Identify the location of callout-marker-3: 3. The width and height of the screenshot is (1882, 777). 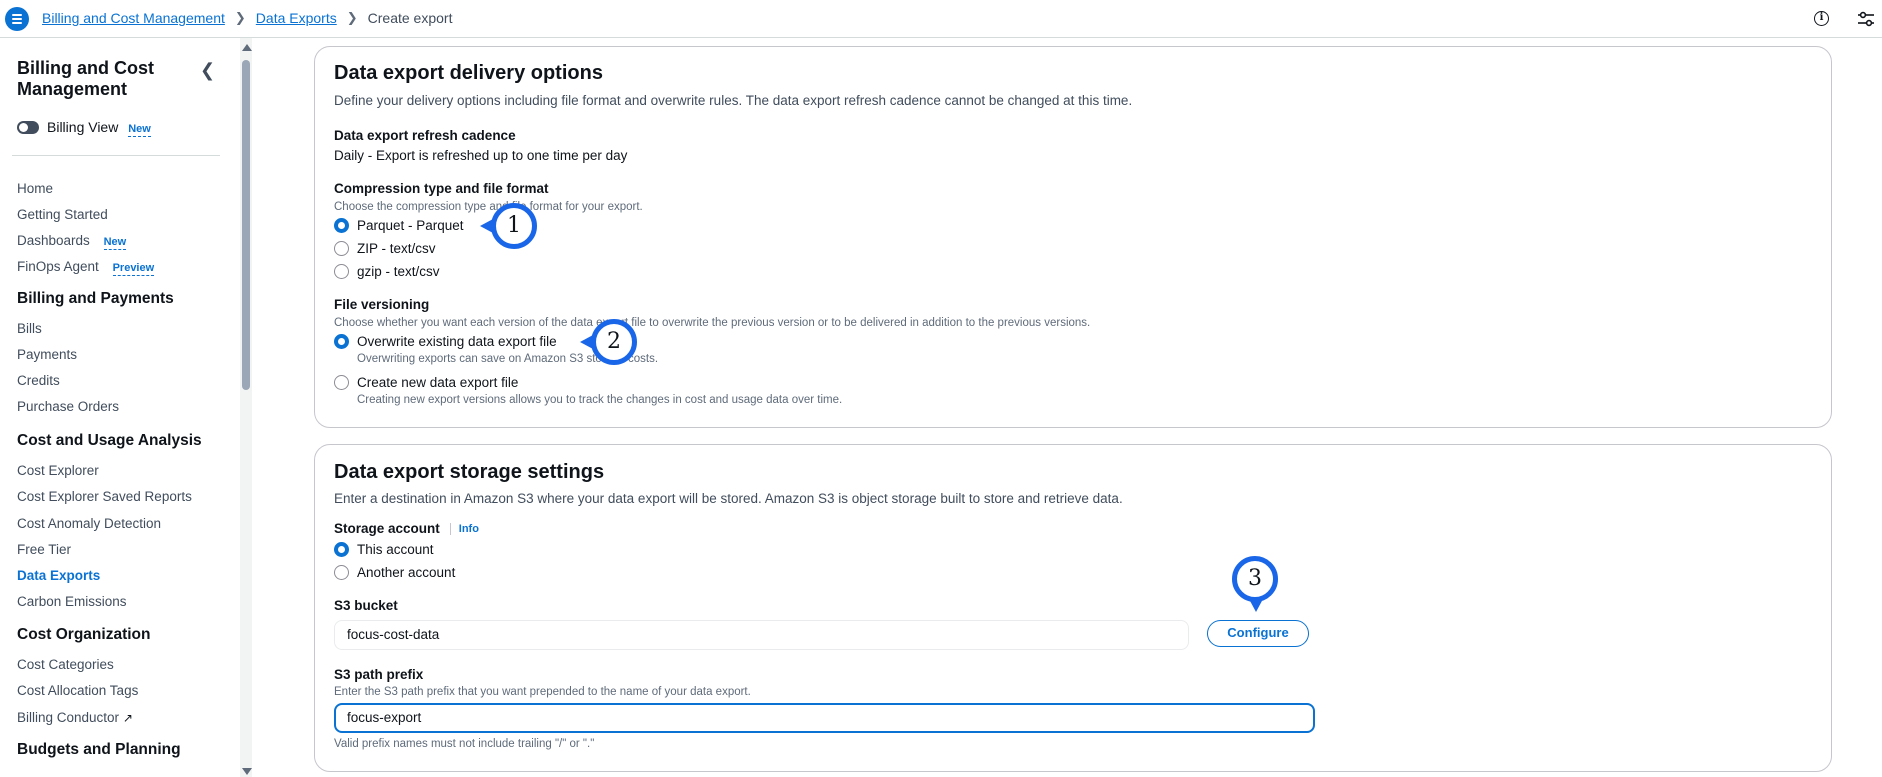
(1255, 584).